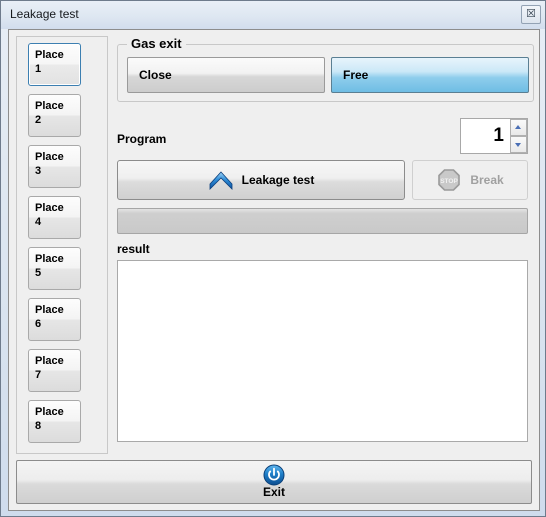  I want to click on exit-button: Exit, so click(274, 482).